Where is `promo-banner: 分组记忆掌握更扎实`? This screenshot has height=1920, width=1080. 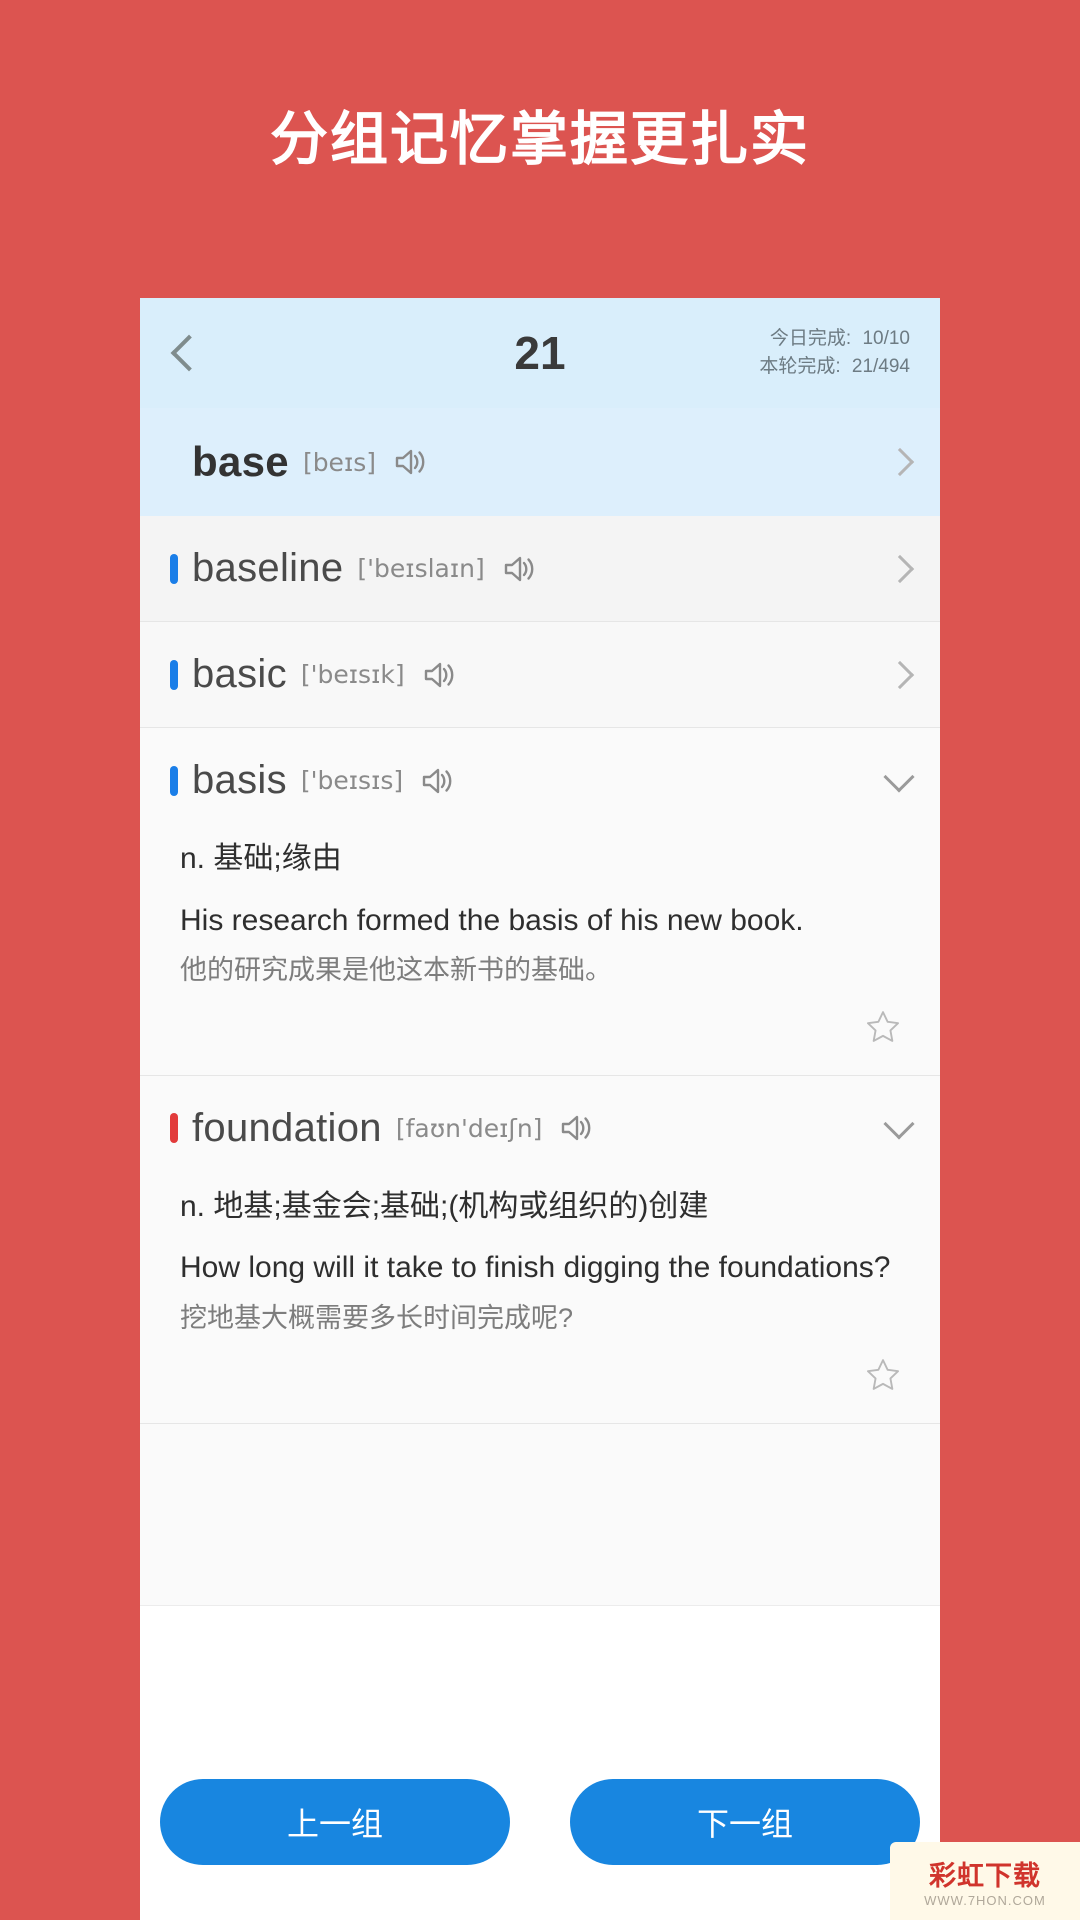
promo-banner: 分组记忆掌握更扎实 is located at coordinates (540, 88).